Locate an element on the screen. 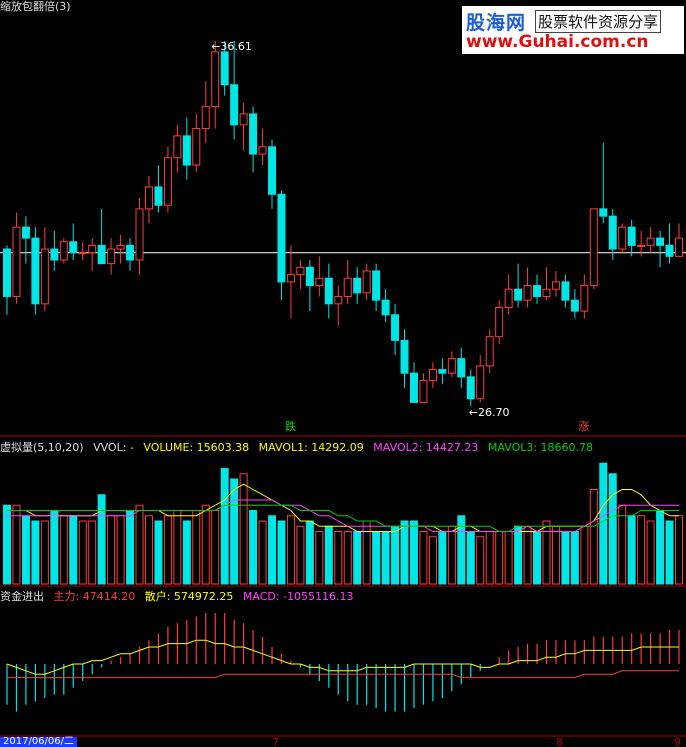 This screenshot has height=747, width=686. logo-url: www.Guhai.com.cn is located at coordinates (557, 42).